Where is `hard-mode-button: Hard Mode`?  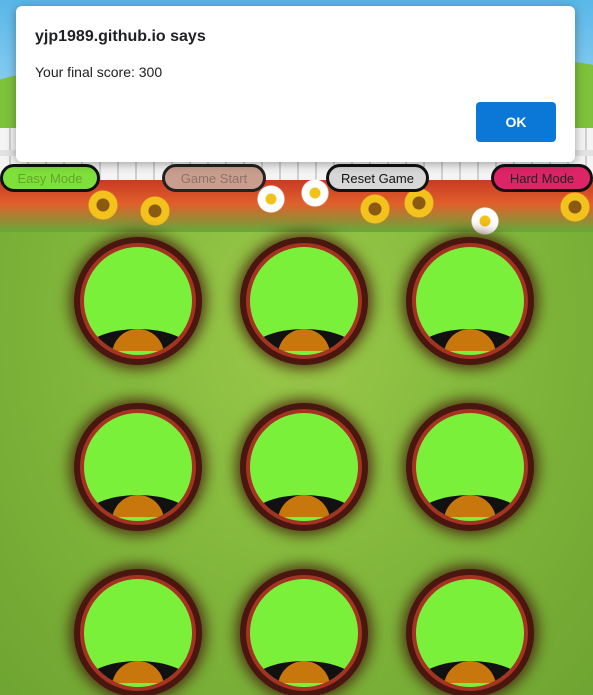 hard-mode-button: Hard Mode is located at coordinates (542, 178).